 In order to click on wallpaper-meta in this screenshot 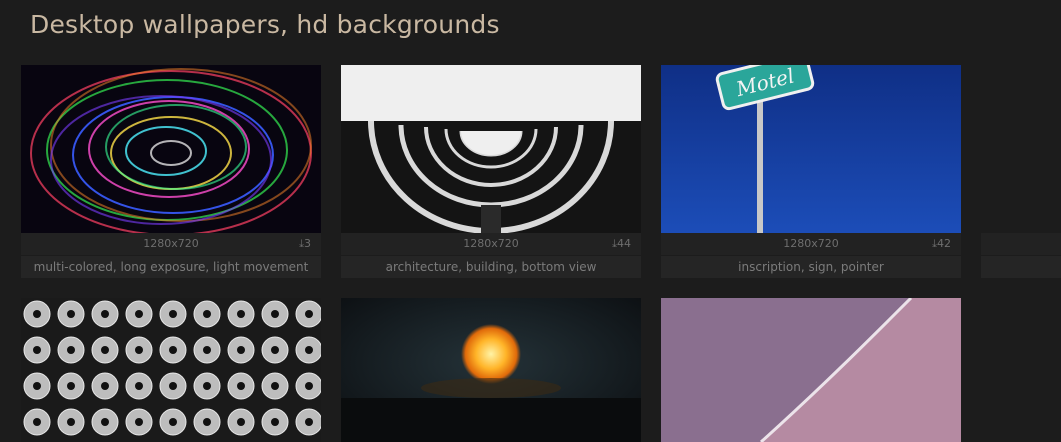, I will do `click(1021, 244)`.